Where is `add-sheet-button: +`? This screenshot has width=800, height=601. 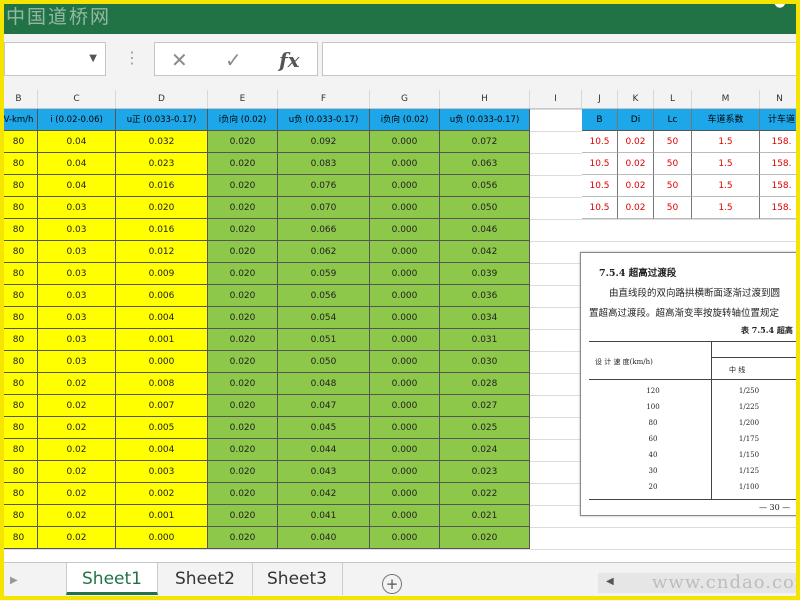 add-sheet-button: + is located at coordinates (392, 584).